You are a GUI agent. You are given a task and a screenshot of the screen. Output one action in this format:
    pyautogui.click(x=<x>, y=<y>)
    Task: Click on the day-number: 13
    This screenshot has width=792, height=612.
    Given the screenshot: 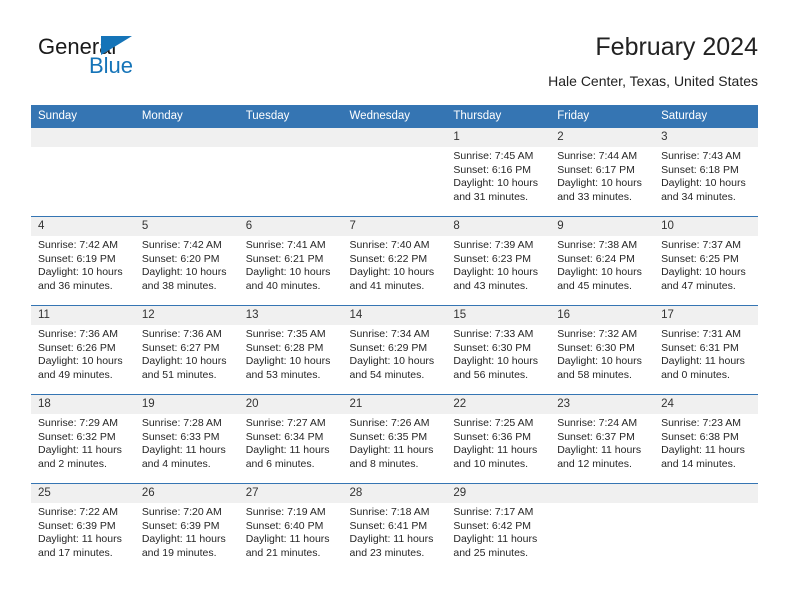 What is the action you would take?
    pyautogui.click(x=290, y=315)
    